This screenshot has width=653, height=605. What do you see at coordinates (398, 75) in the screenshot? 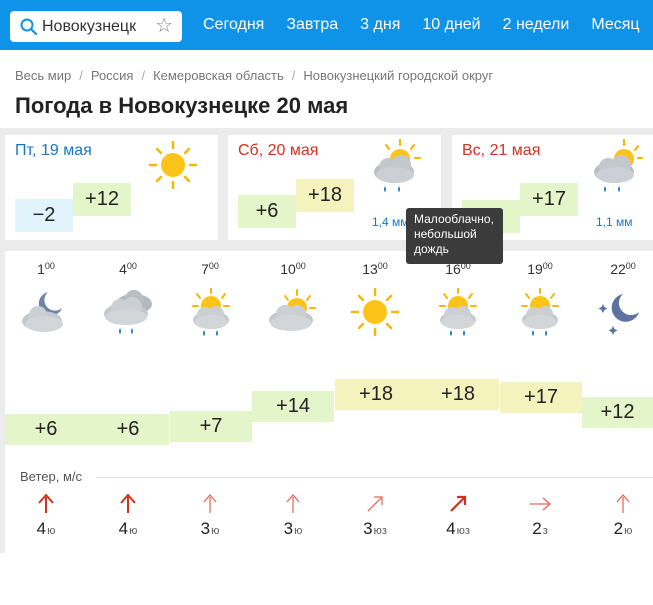
I see `breadcrumb-district: Новокузнецкий городской округ` at bounding box center [398, 75].